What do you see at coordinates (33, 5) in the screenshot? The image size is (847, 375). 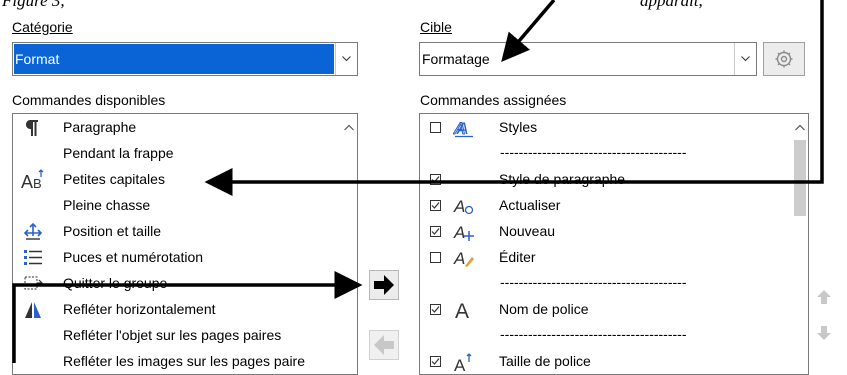 I see `caption-fragment-left: Figure 3,` at bounding box center [33, 5].